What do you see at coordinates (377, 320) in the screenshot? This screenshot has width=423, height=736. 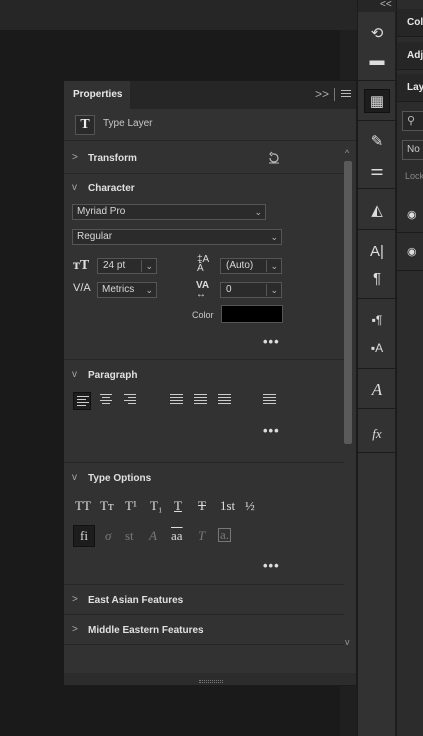 I see `paragraph-styles-icon: ▪¶` at bounding box center [377, 320].